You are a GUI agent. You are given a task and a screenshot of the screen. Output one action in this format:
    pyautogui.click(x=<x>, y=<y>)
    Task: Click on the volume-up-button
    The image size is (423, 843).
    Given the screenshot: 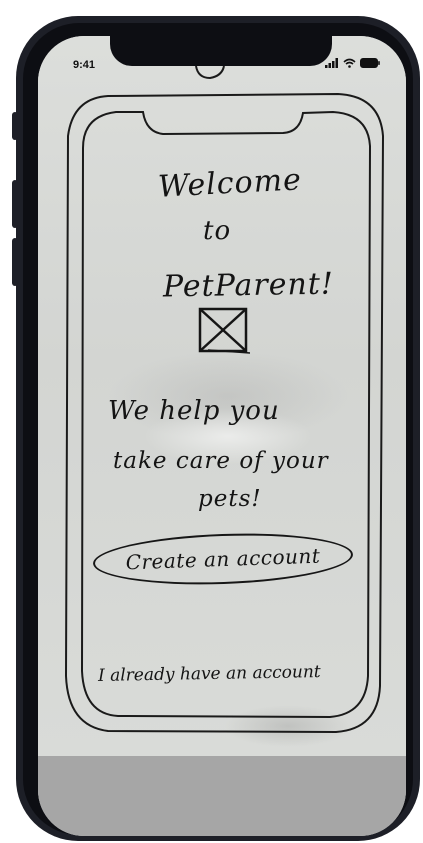 What is the action you would take?
    pyautogui.click(x=15, y=204)
    